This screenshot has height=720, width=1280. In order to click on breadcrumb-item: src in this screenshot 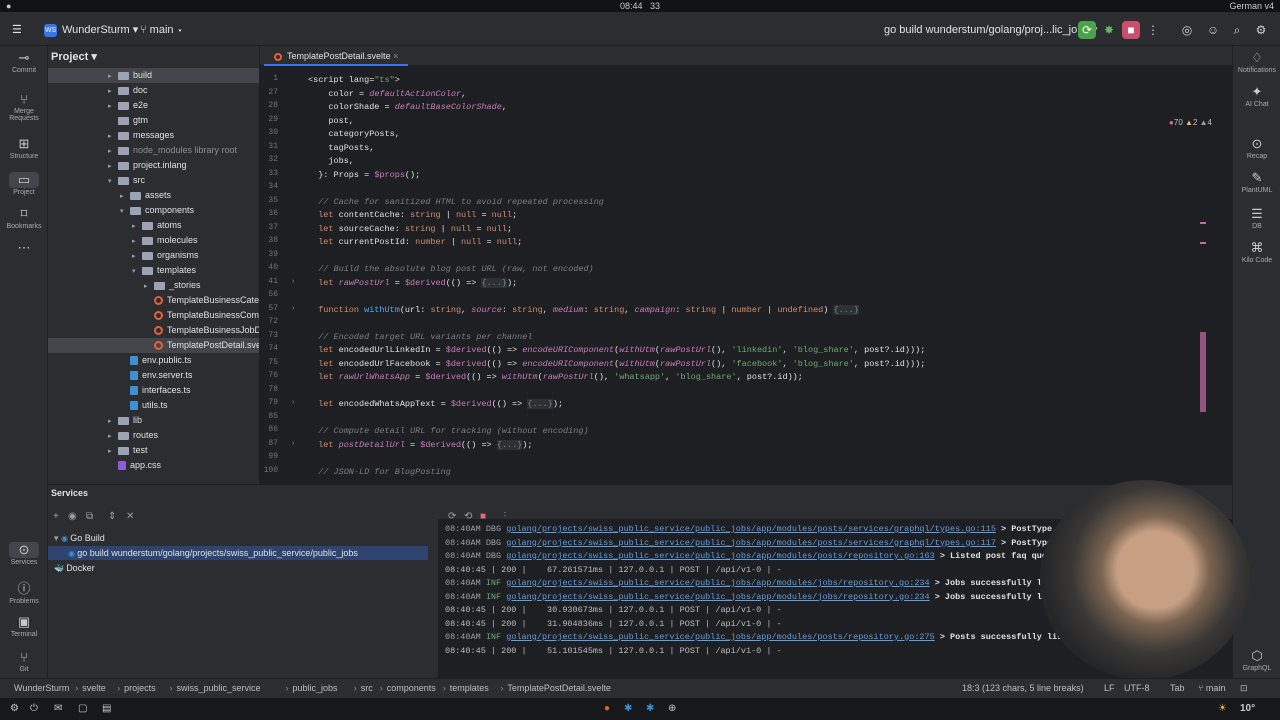, I will do `click(367, 688)`.